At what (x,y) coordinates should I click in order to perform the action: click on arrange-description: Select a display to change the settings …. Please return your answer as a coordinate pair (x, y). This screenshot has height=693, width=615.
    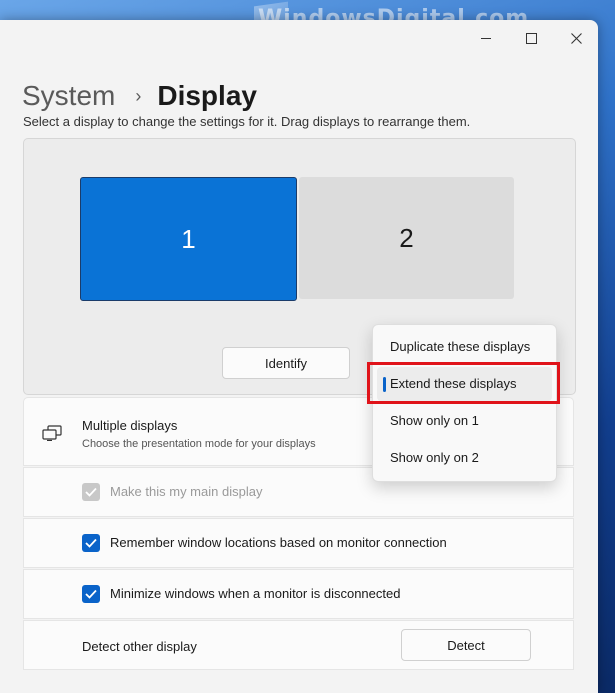
    Looking at the image, I should click on (247, 121).